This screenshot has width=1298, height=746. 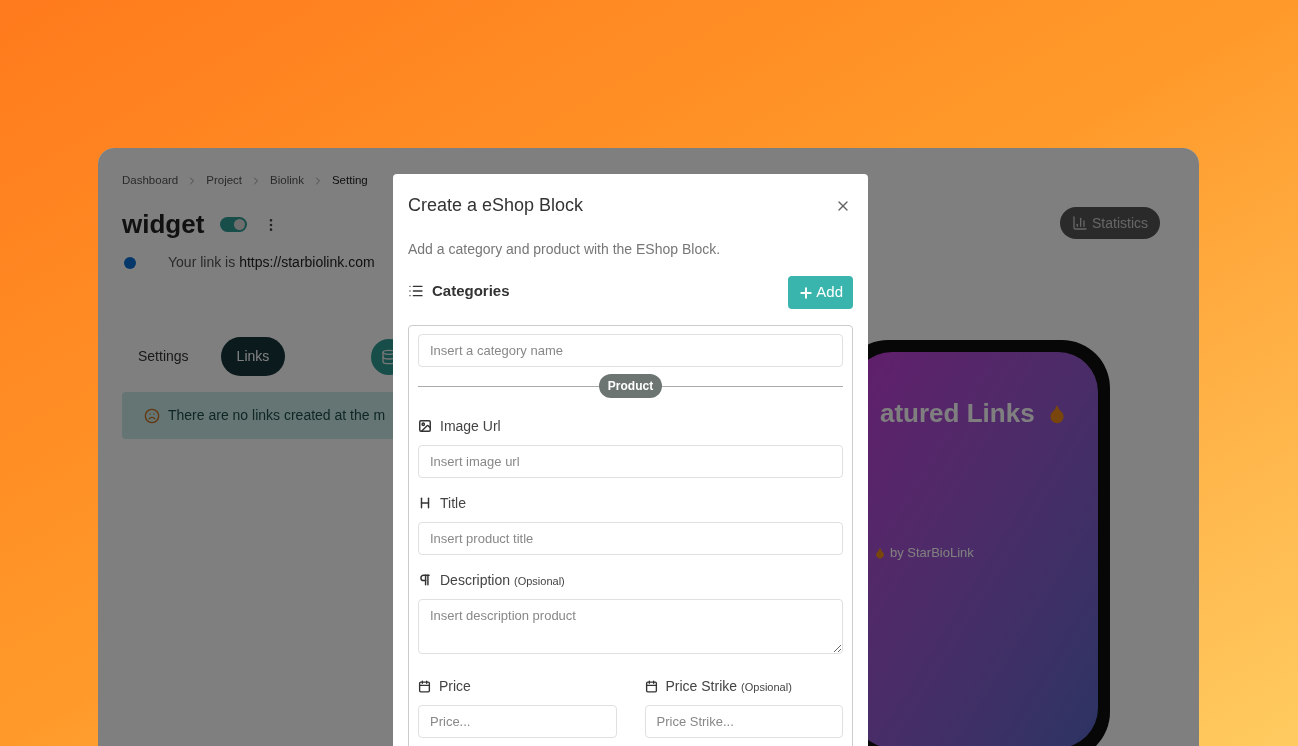 I want to click on link-label: Your link is, so click(x=202, y=263).